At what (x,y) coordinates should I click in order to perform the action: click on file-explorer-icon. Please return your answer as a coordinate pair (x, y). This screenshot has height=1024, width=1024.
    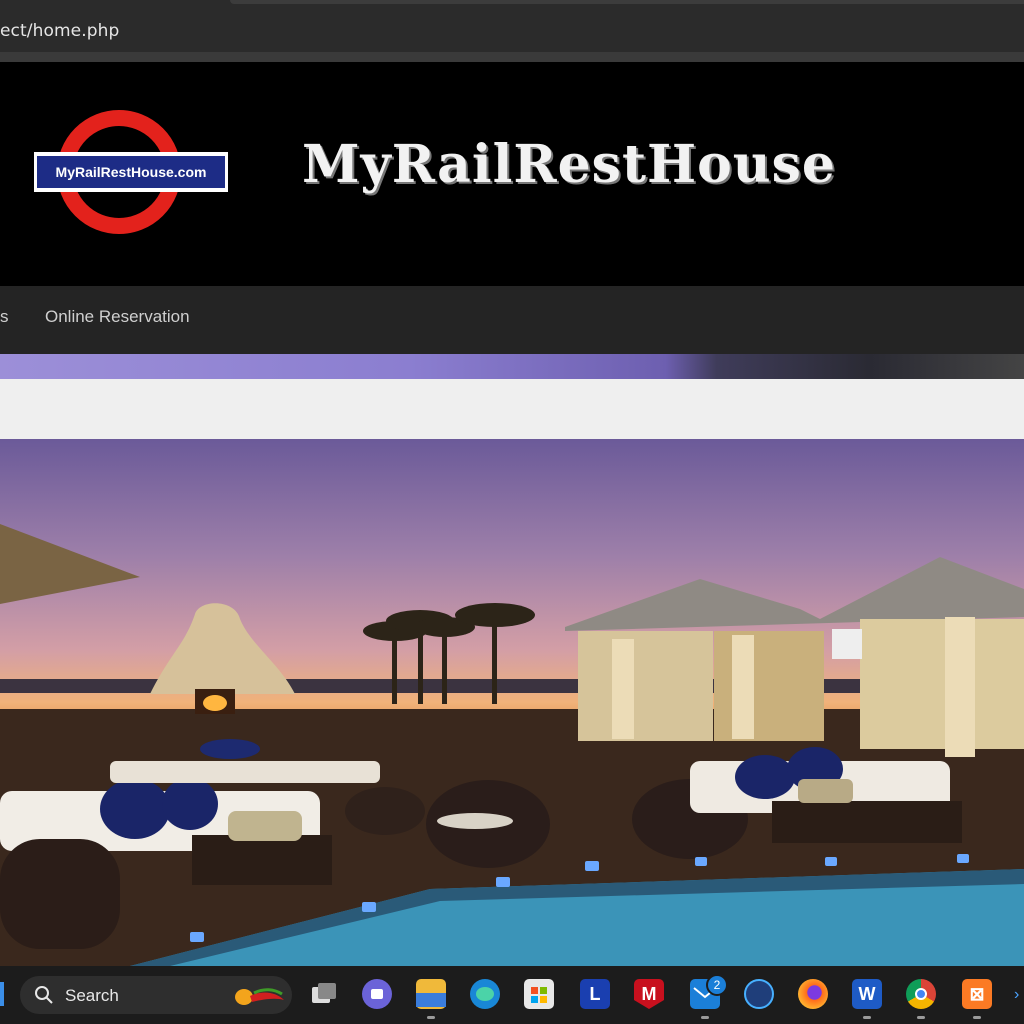
    Looking at the image, I should click on (431, 994).